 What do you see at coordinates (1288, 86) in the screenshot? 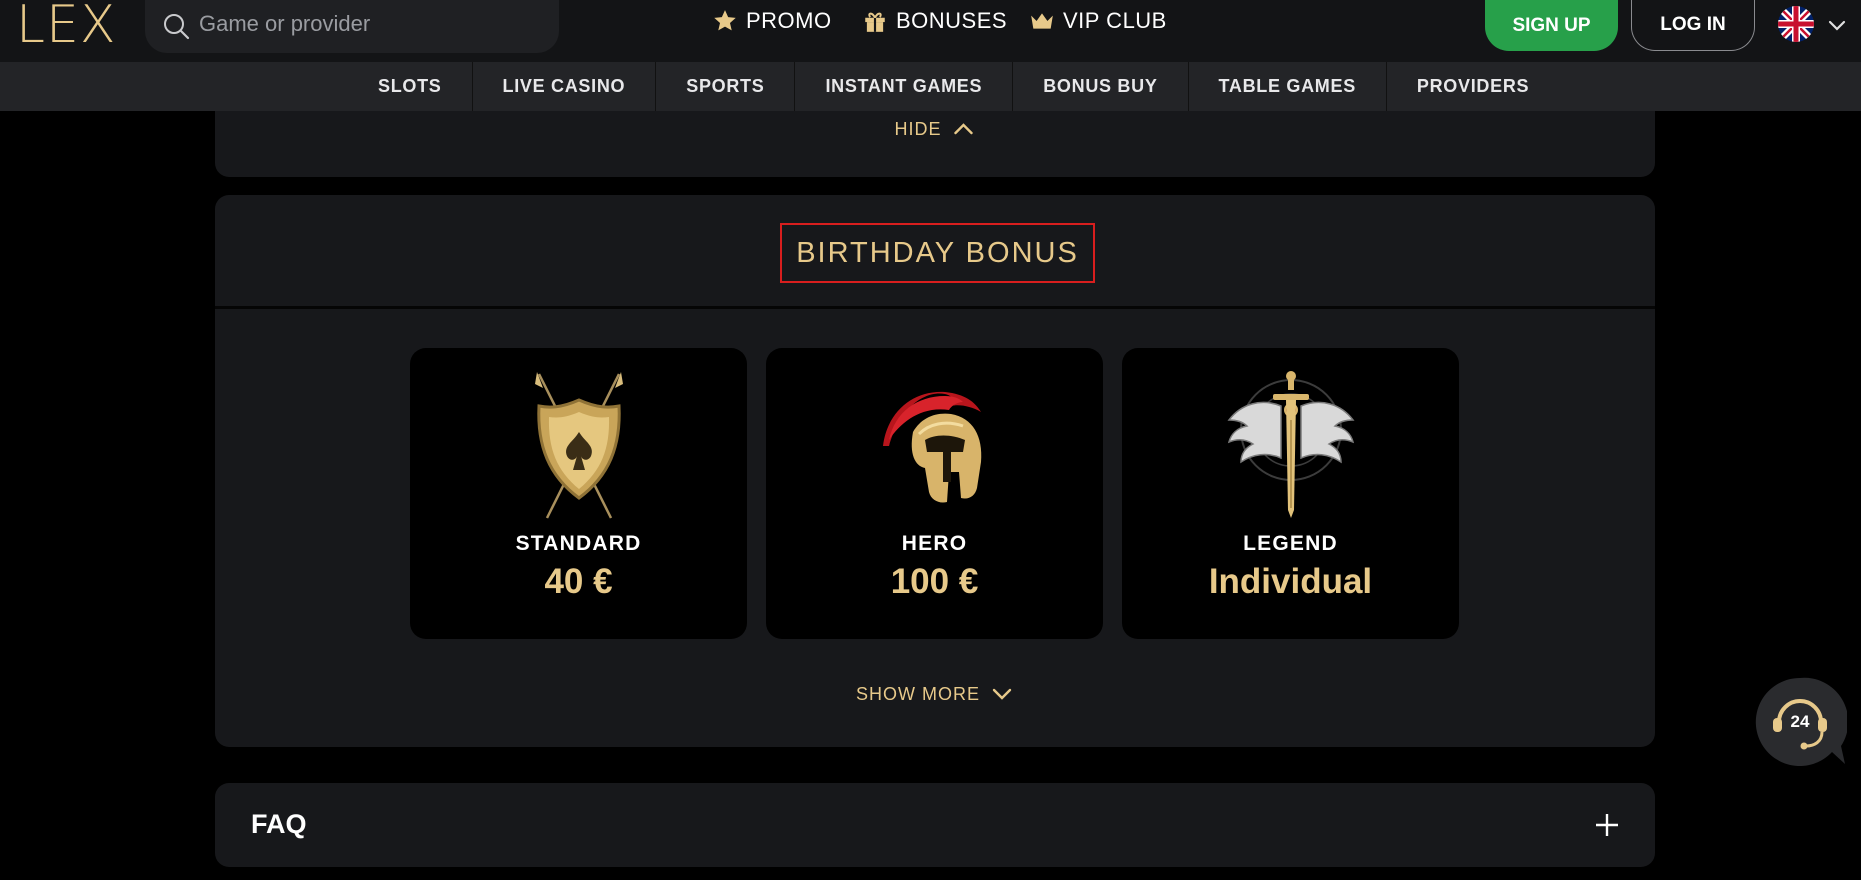
I see `category-table-games: TABLE GAMES` at bounding box center [1288, 86].